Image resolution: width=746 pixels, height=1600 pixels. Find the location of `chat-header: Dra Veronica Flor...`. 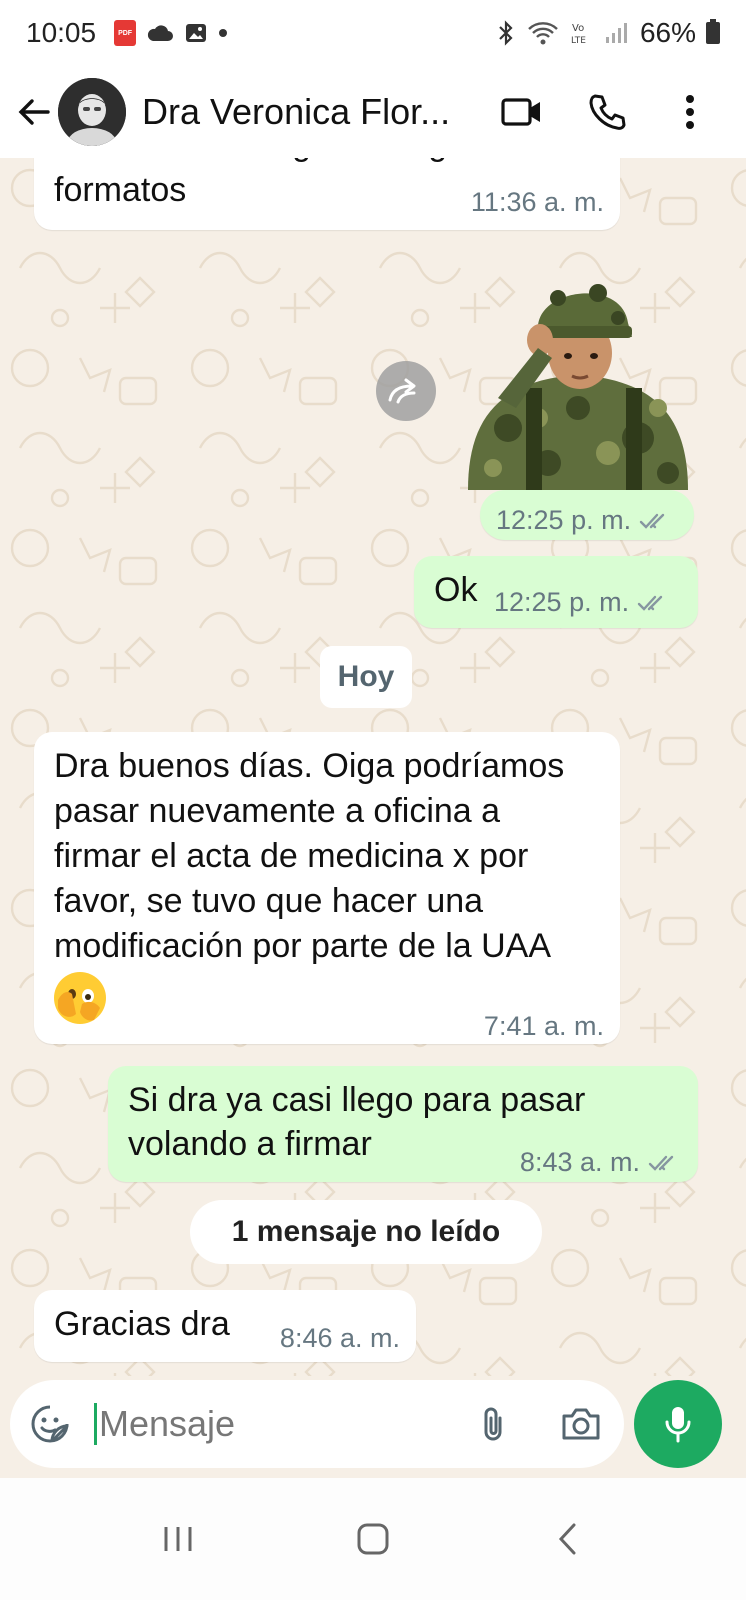

chat-header: Dra Veronica Flor... is located at coordinates (373, 112).